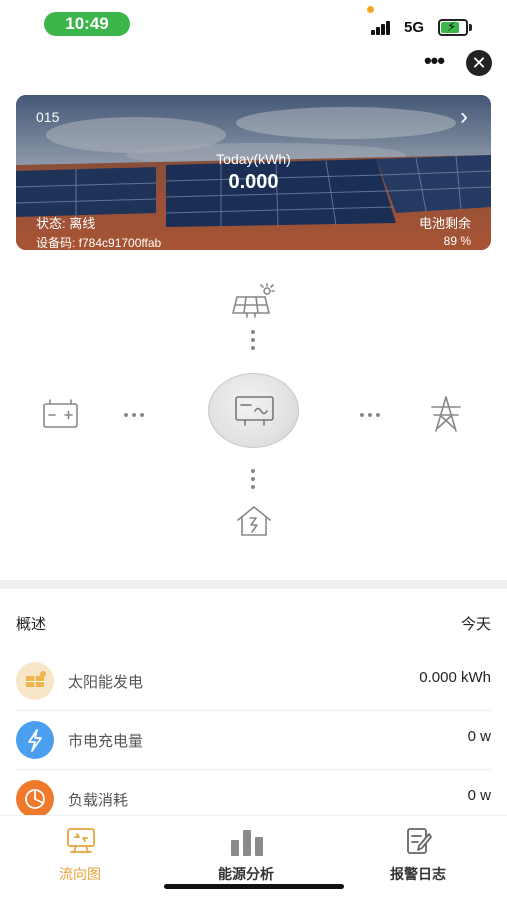 This screenshot has height=900, width=507. I want to click on tab-label: 报警日志, so click(418, 874).